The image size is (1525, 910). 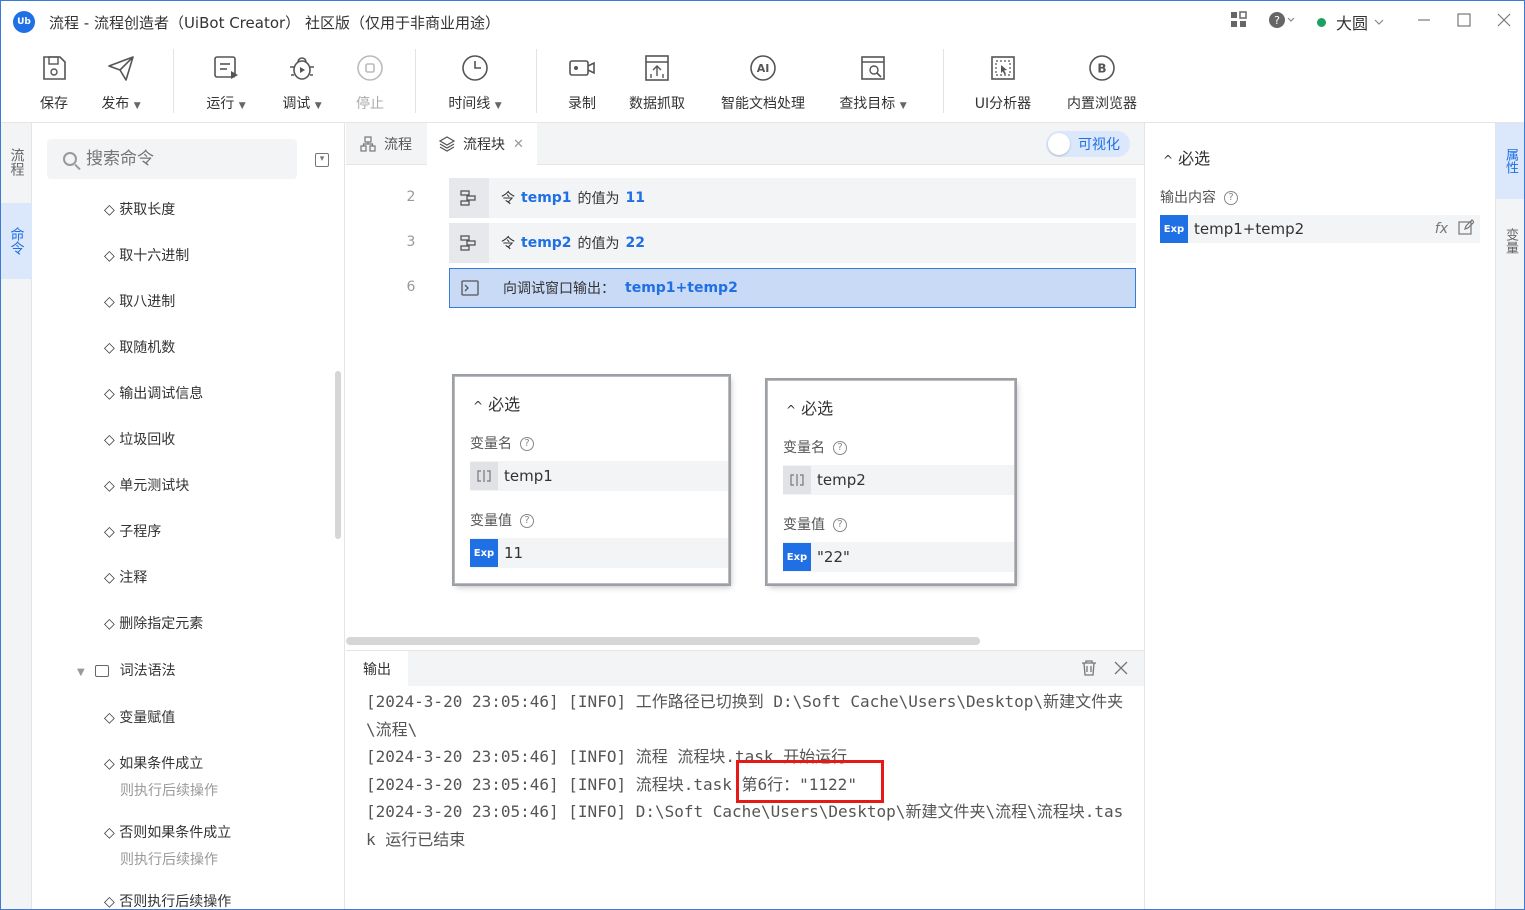 I want to click on svg-text: AI, so click(x=763, y=68).